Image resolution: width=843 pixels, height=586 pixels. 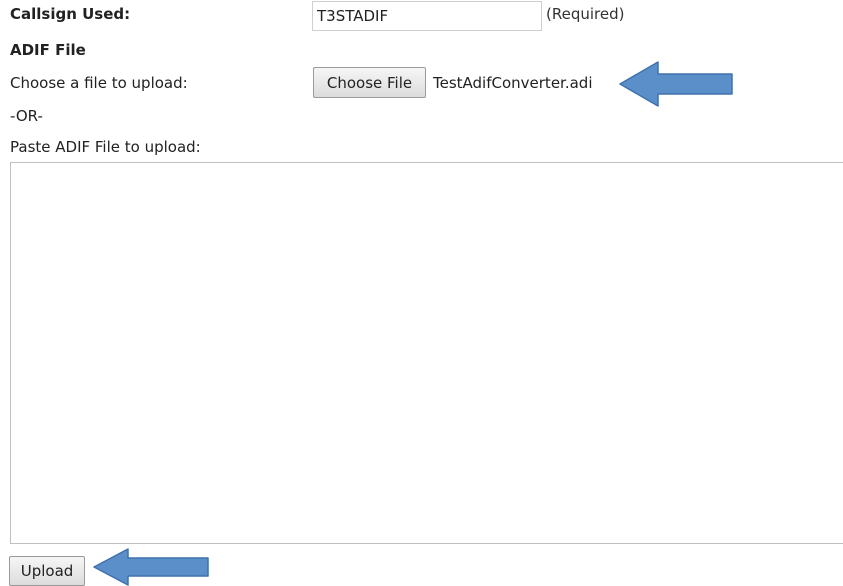 What do you see at coordinates (70, 14) in the screenshot?
I see `callsign-label: Callsign Used:` at bounding box center [70, 14].